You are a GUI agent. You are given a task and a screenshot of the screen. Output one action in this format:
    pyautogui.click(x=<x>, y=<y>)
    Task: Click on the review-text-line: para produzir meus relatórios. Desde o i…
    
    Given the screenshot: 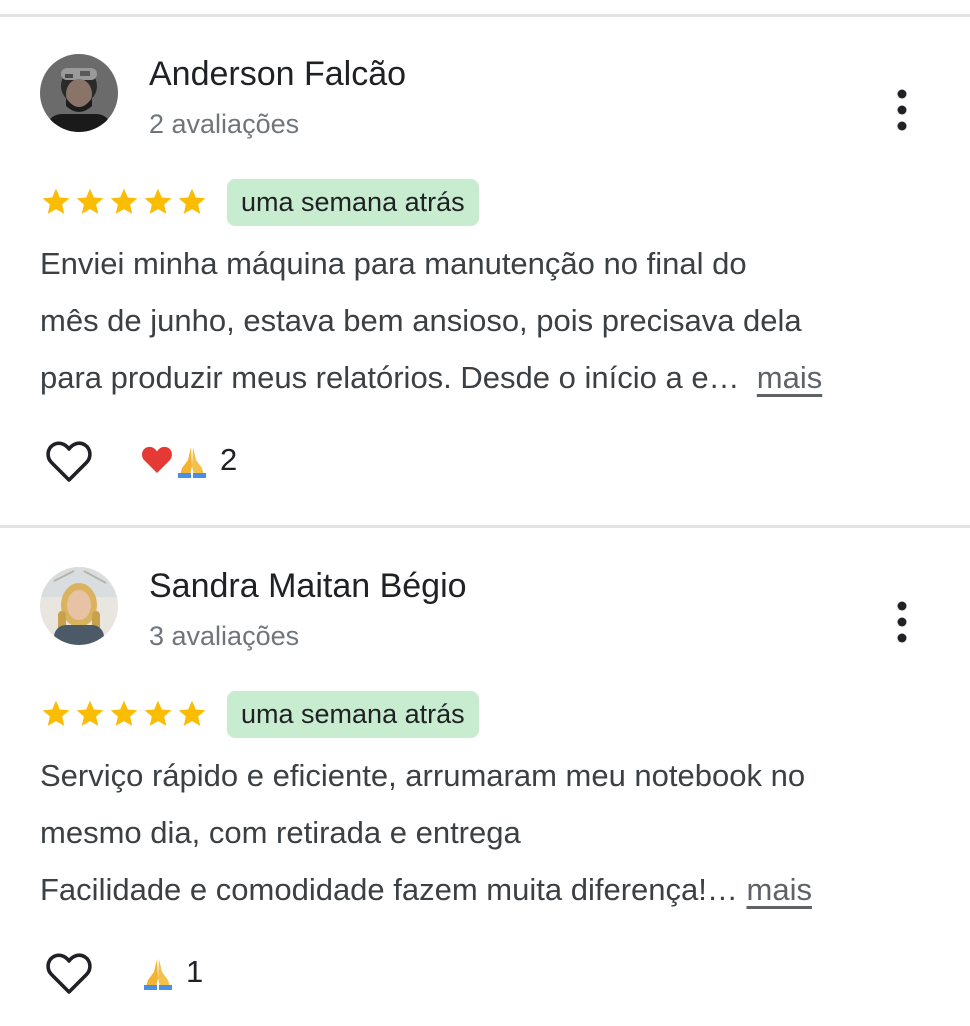 What is the action you would take?
    pyautogui.click(x=490, y=377)
    